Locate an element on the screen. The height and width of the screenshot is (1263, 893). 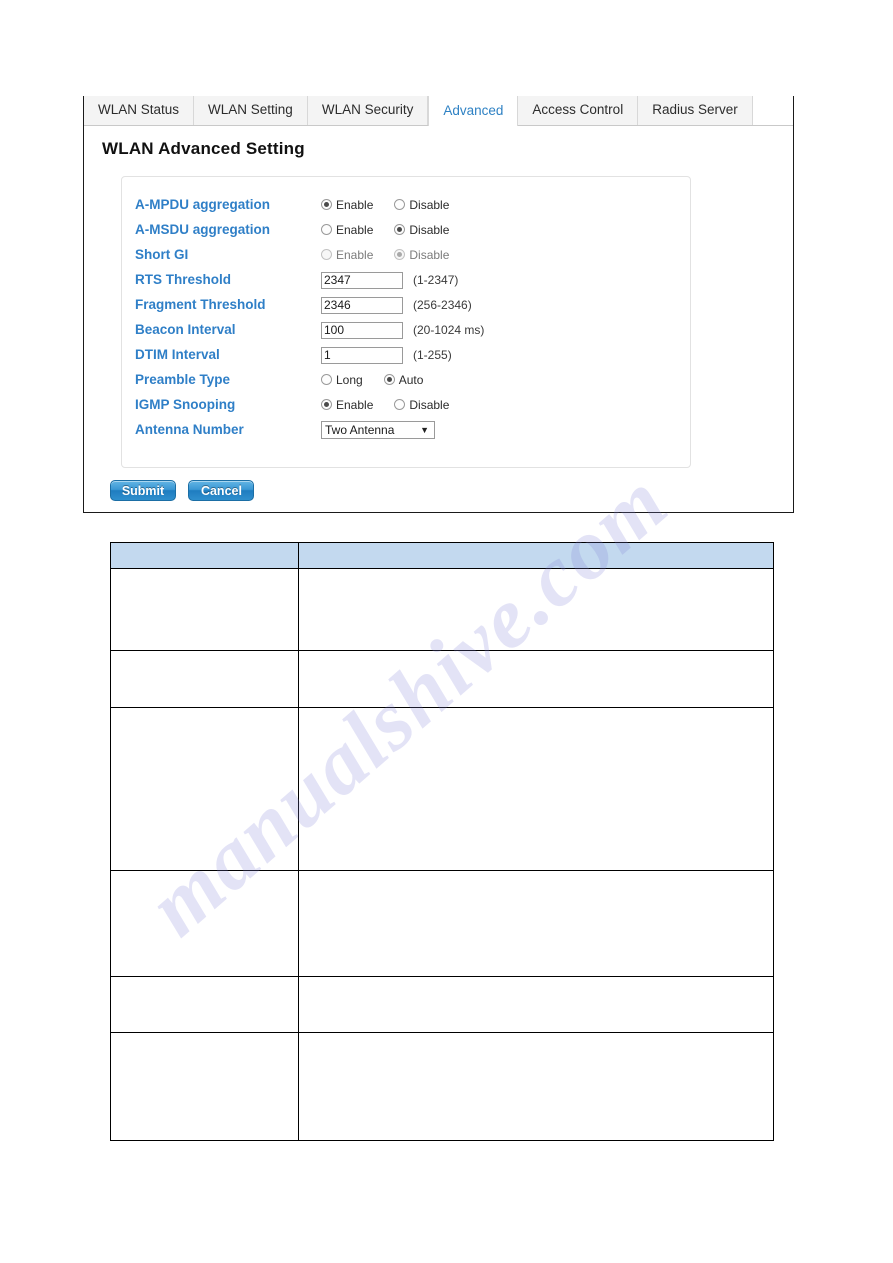
field-label: IGMP Snooping is located at coordinates (185, 404).